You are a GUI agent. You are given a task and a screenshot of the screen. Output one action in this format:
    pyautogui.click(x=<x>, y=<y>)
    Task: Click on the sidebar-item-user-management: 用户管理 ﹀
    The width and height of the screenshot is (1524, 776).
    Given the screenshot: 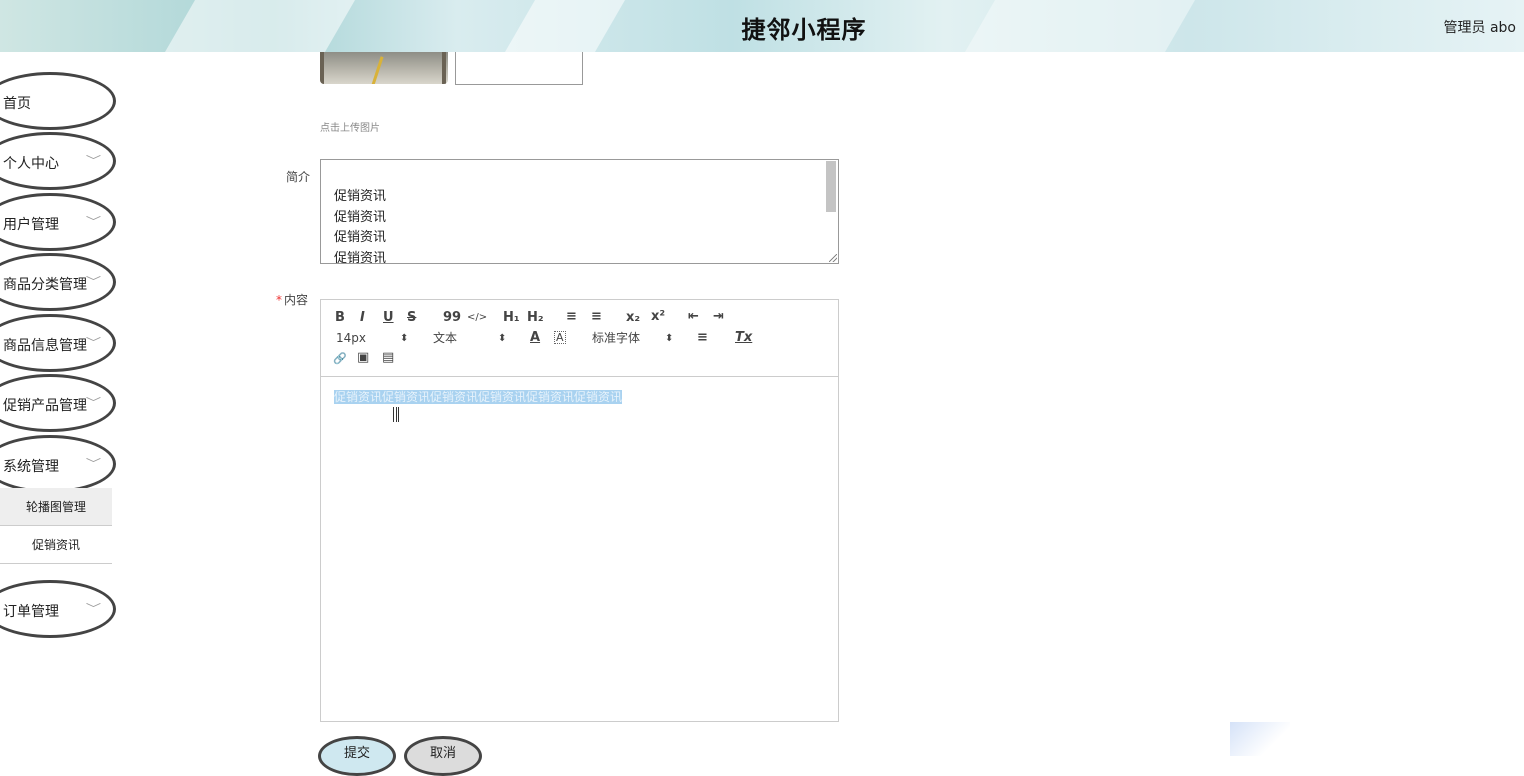 What is the action you would take?
    pyautogui.click(x=58, y=222)
    